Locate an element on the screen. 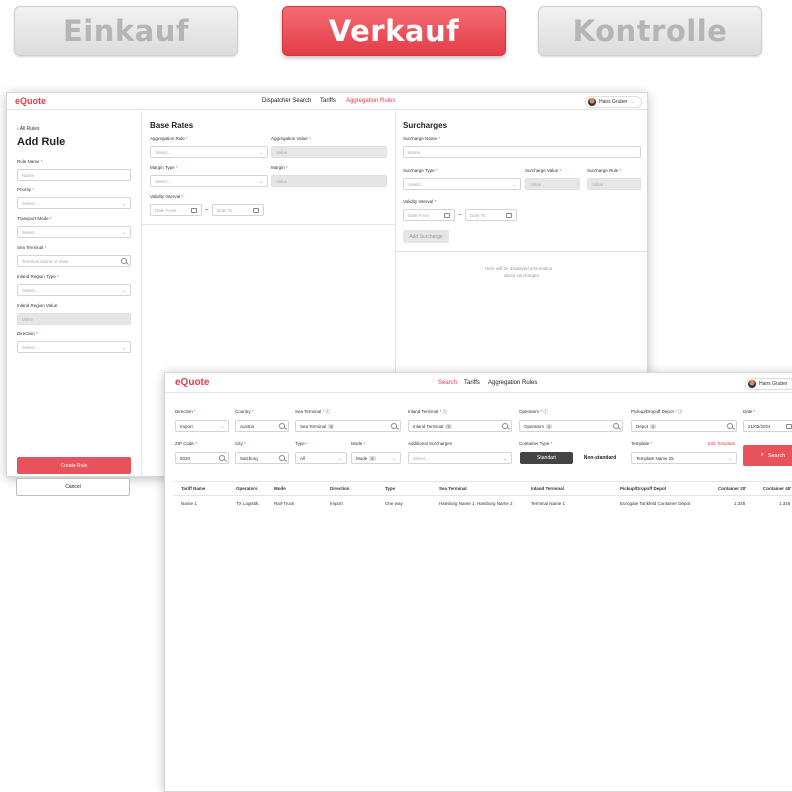  city-input: Salzburg is located at coordinates (262, 458).